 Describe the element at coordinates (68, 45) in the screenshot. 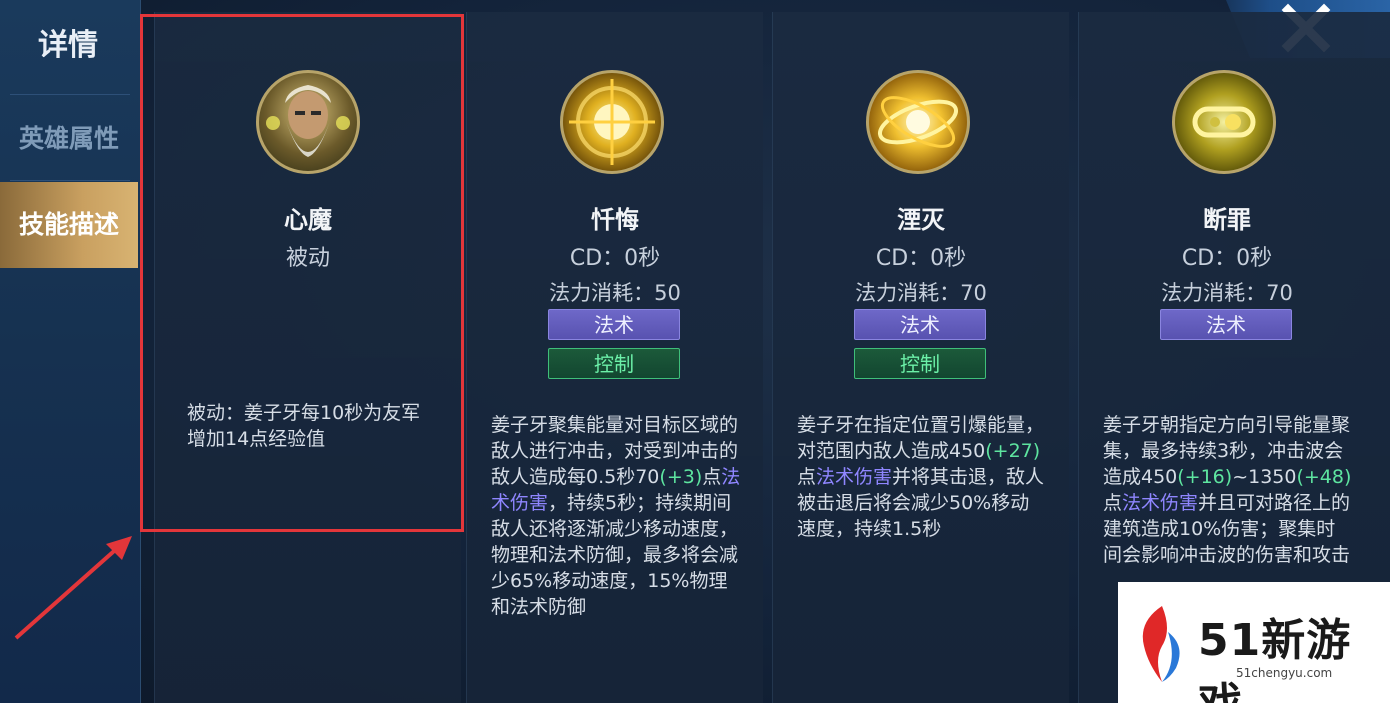

I see `sidebar-title: 详情` at that location.